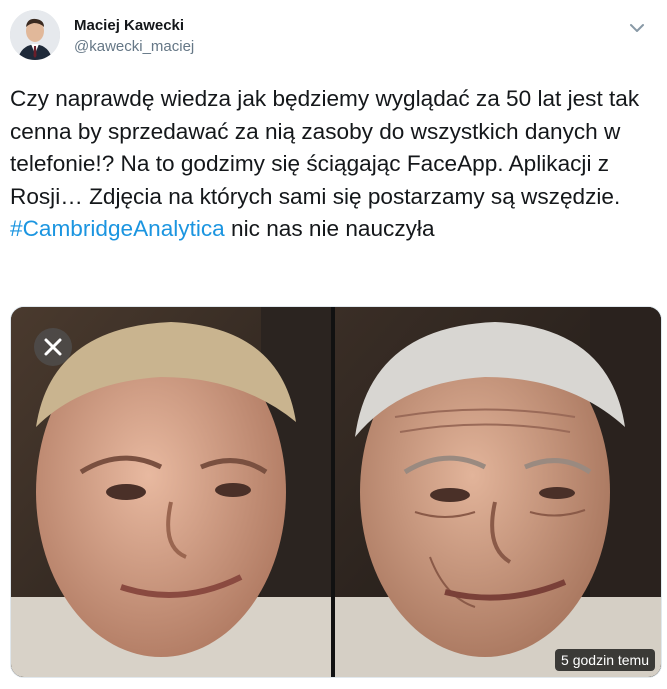  Describe the element at coordinates (117, 228) in the screenshot. I see `hashtag-link: #CambridgeAnalytica` at that location.